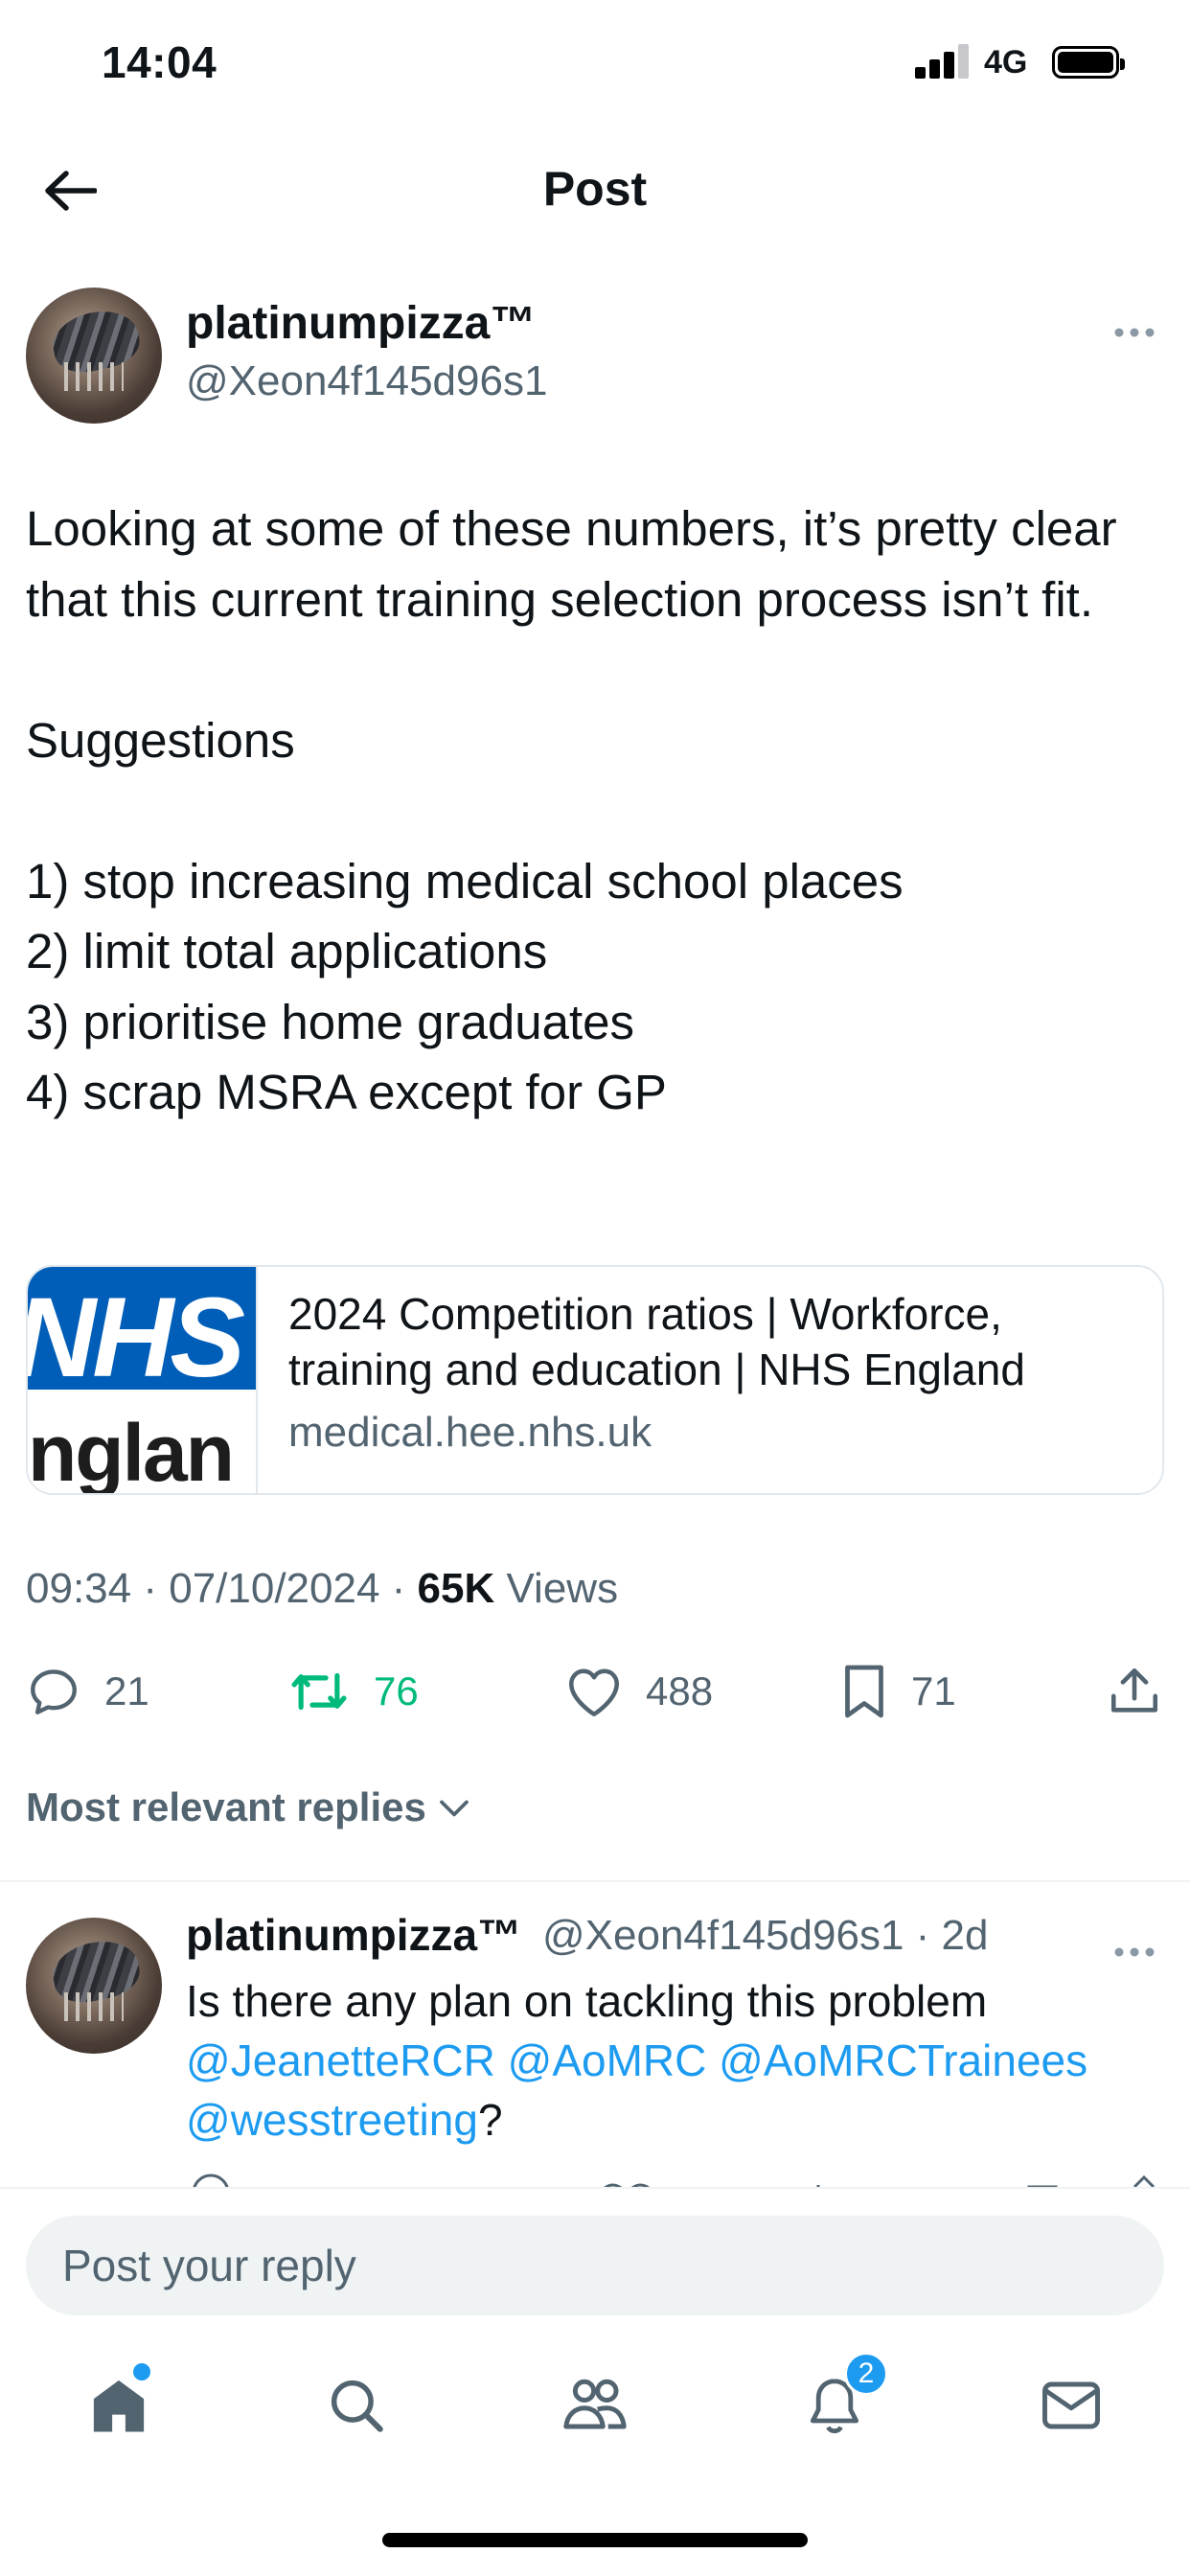  Describe the element at coordinates (397, 1691) in the screenshot. I see `repost-count: 76` at that location.